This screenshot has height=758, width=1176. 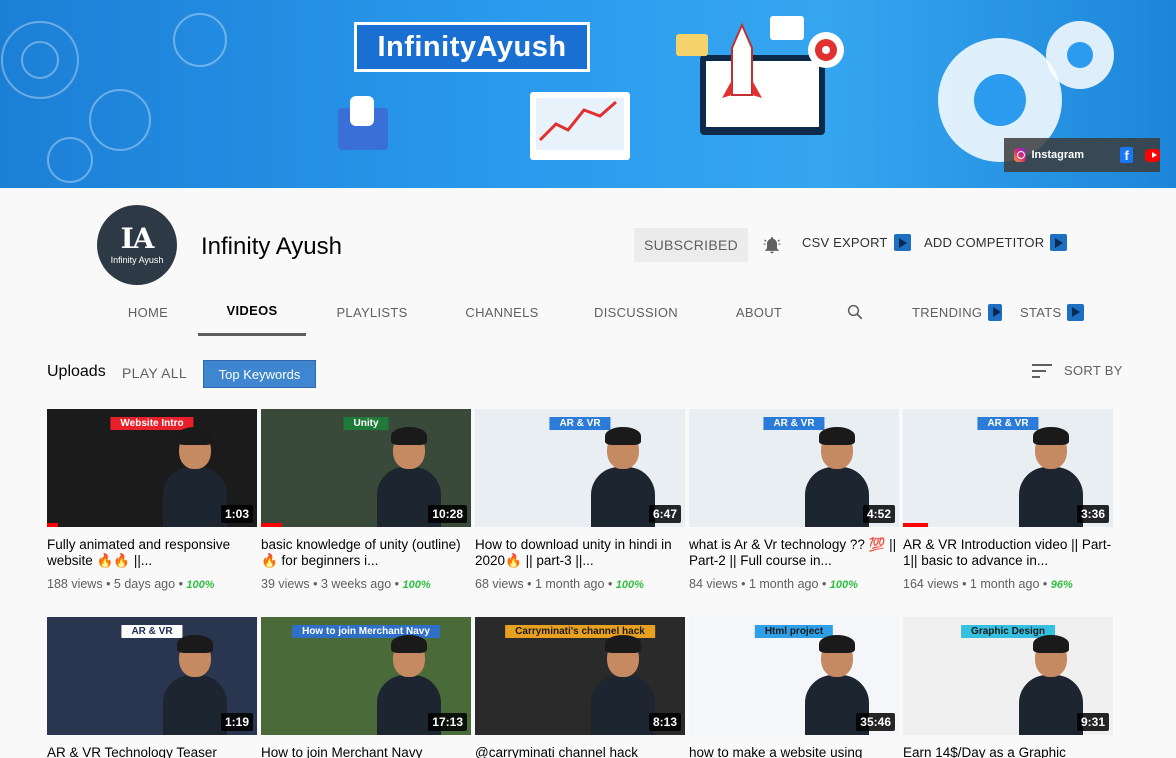 What do you see at coordinates (1020, 155) in the screenshot?
I see `instagram-icon` at bounding box center [1020, 155].